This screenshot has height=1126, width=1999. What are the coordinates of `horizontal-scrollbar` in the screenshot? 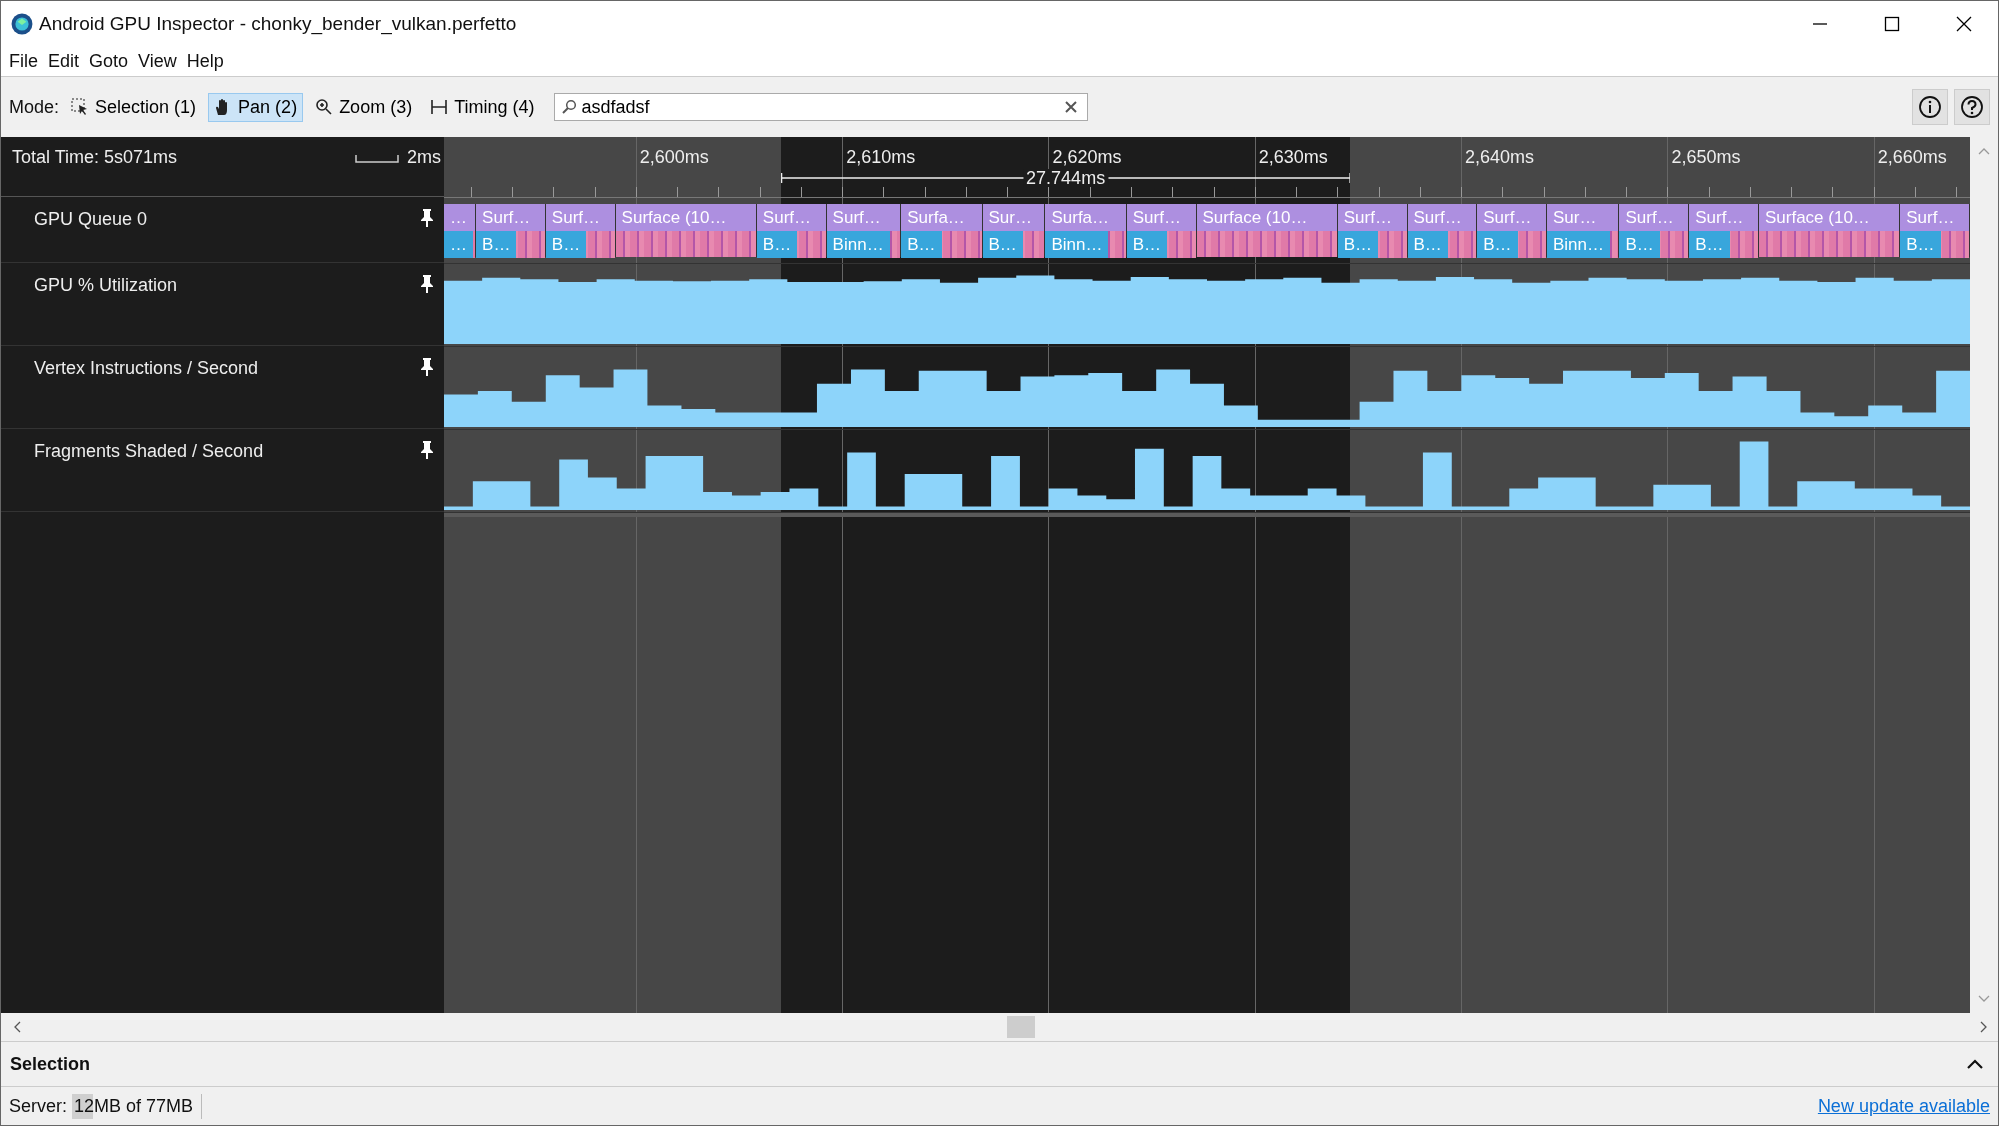 It's located at (999, 1027).